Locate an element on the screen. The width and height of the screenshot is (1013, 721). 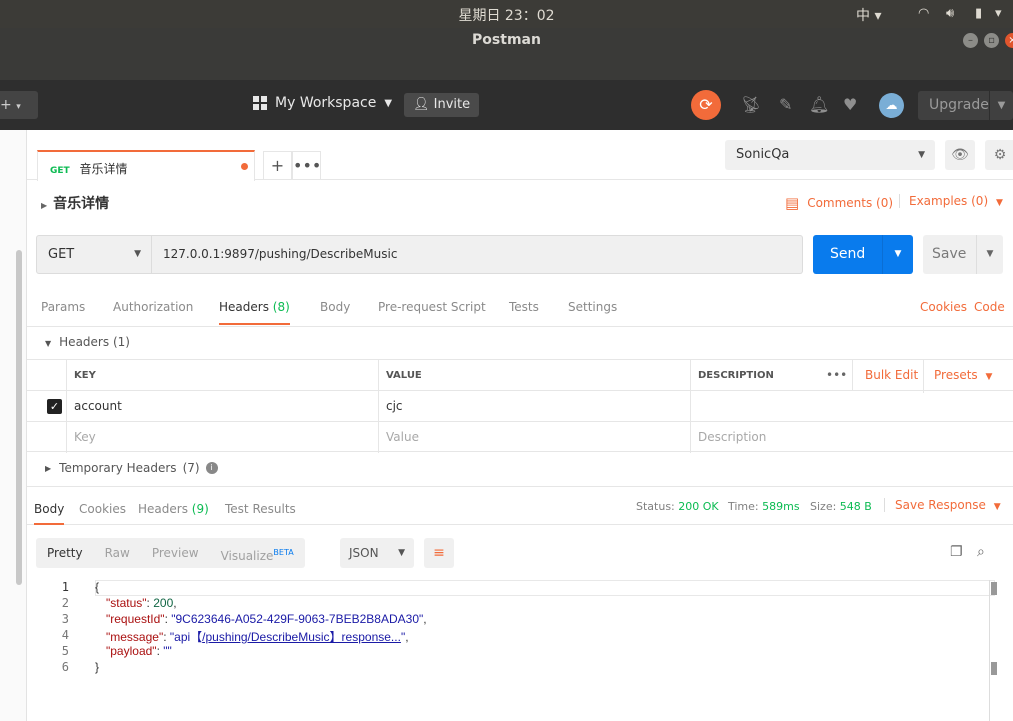
wifi-icon: ◠ is located at coordinates (923, 13).